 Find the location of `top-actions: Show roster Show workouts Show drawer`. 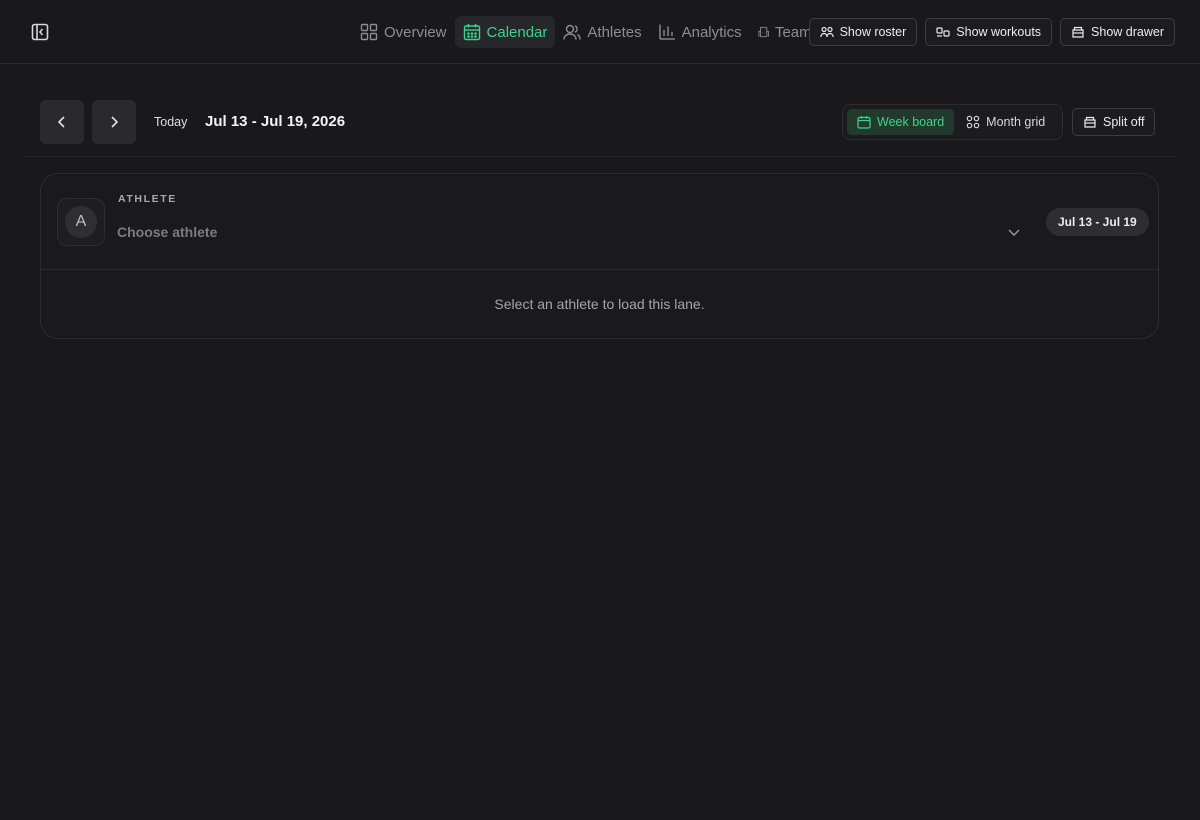

top-actions: Show roster Show workouts Show drawer is located at coordinates (991, 32).